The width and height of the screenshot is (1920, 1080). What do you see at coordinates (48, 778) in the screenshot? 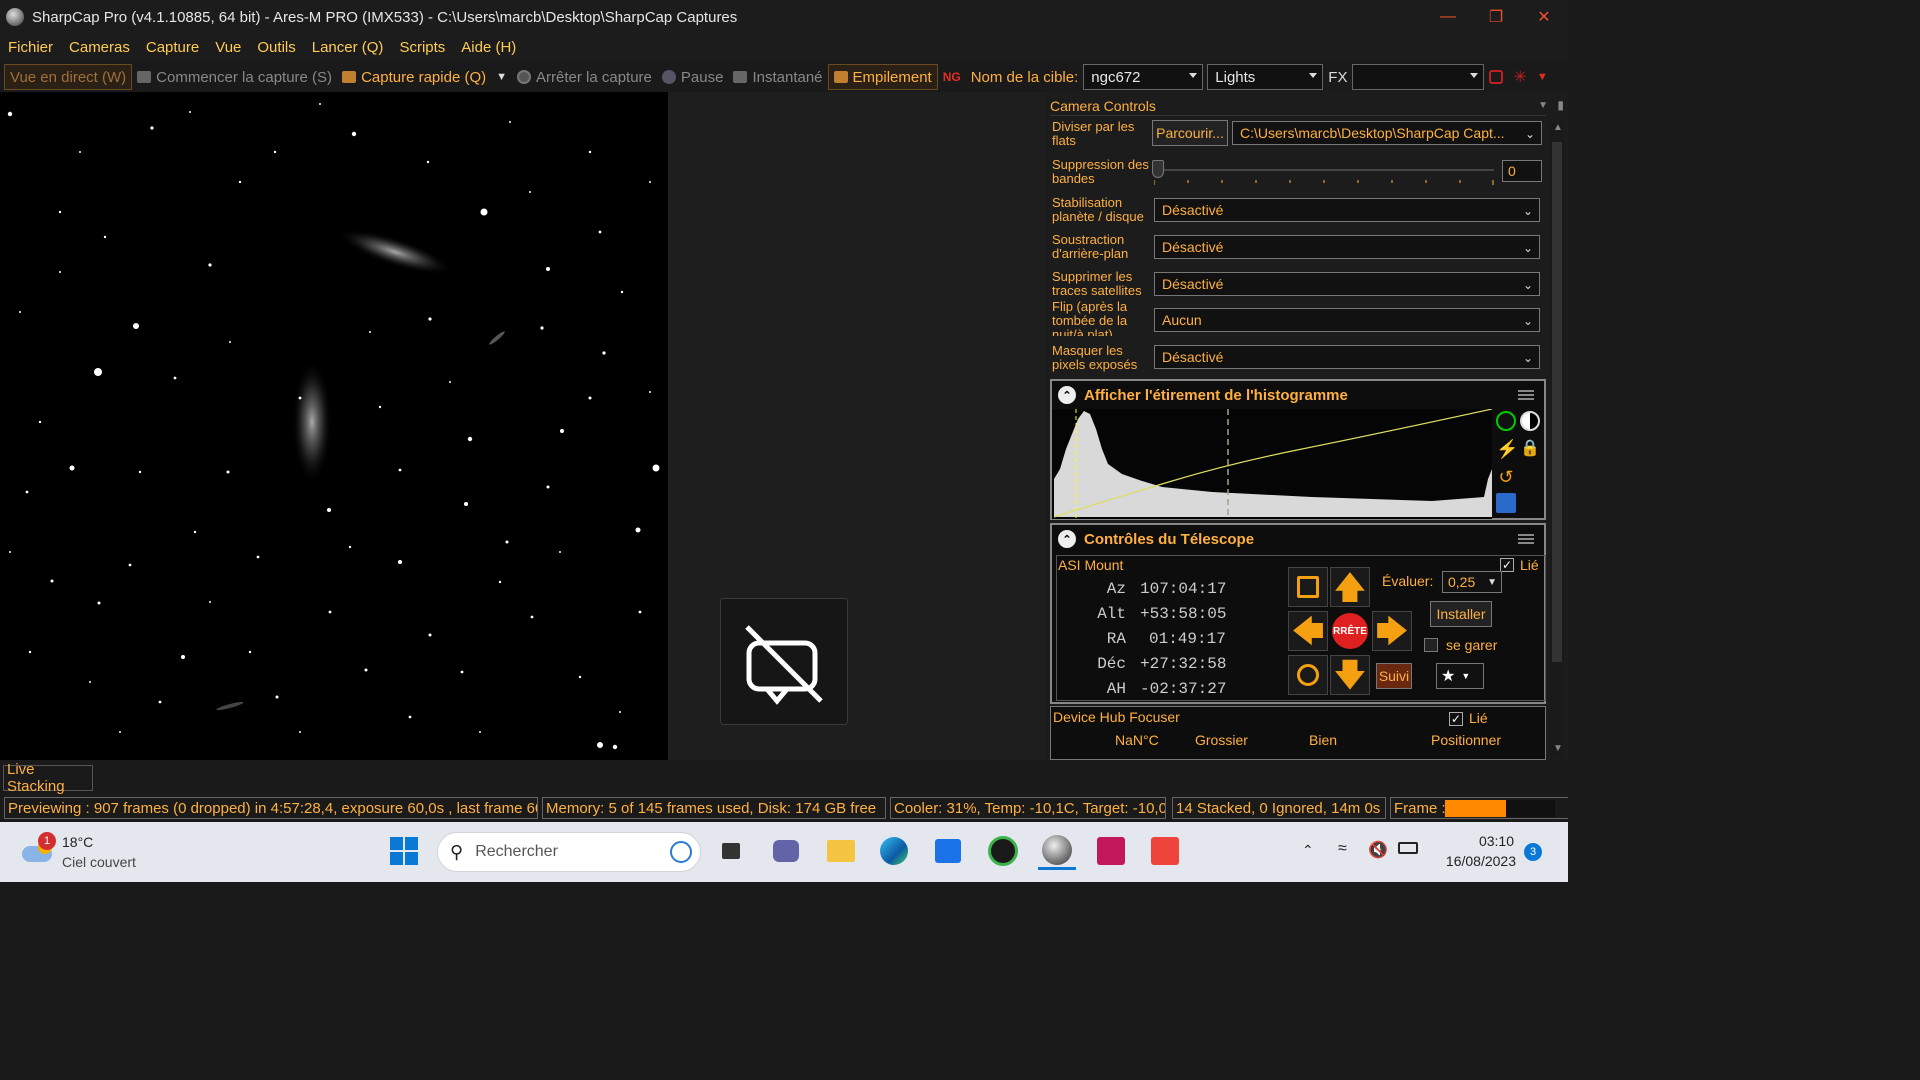
I see `live-stacking-tab: Live Stacking` at bounding box center [48, 778].